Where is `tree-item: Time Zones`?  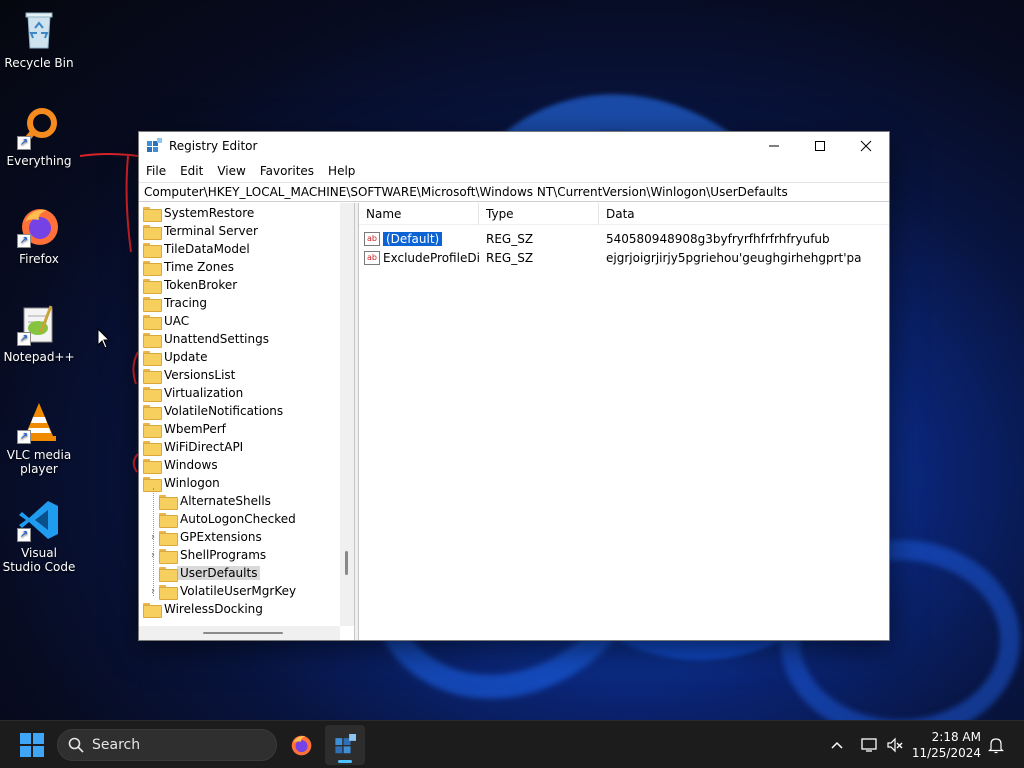 tree-item: Time Zones is located at coordinates (188, 267).